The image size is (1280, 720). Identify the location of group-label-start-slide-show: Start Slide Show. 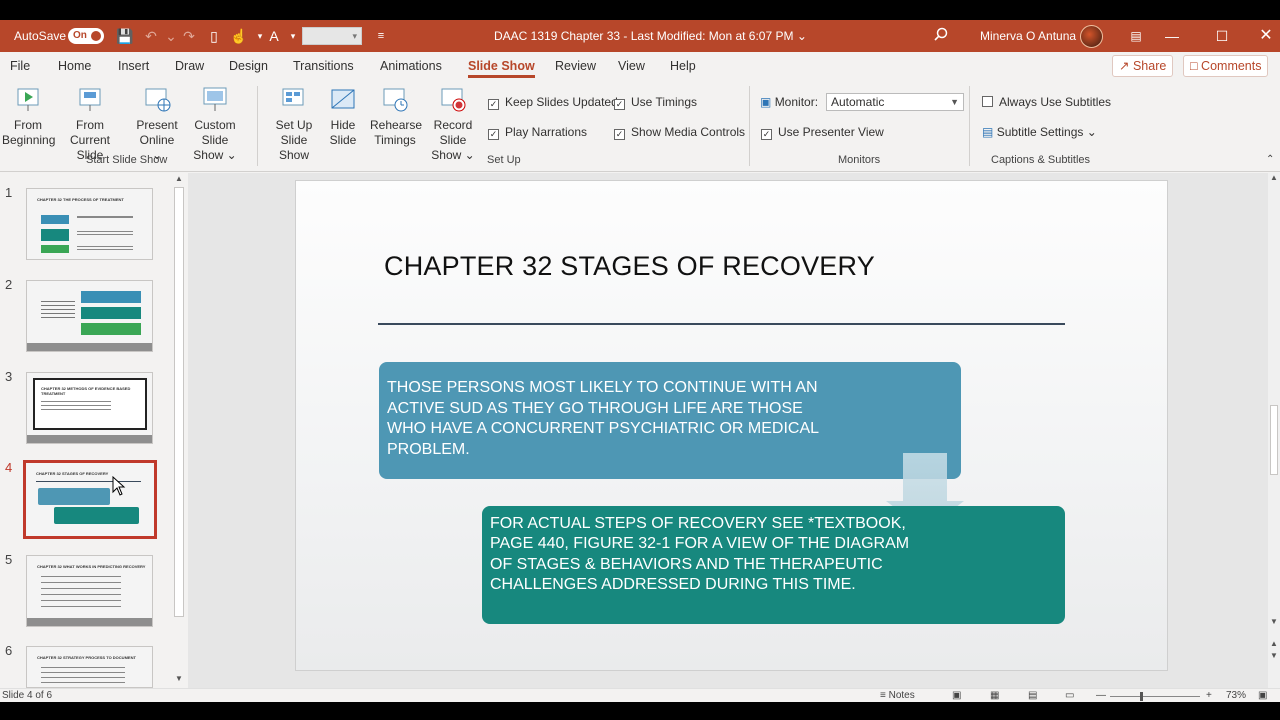
(127, 160).